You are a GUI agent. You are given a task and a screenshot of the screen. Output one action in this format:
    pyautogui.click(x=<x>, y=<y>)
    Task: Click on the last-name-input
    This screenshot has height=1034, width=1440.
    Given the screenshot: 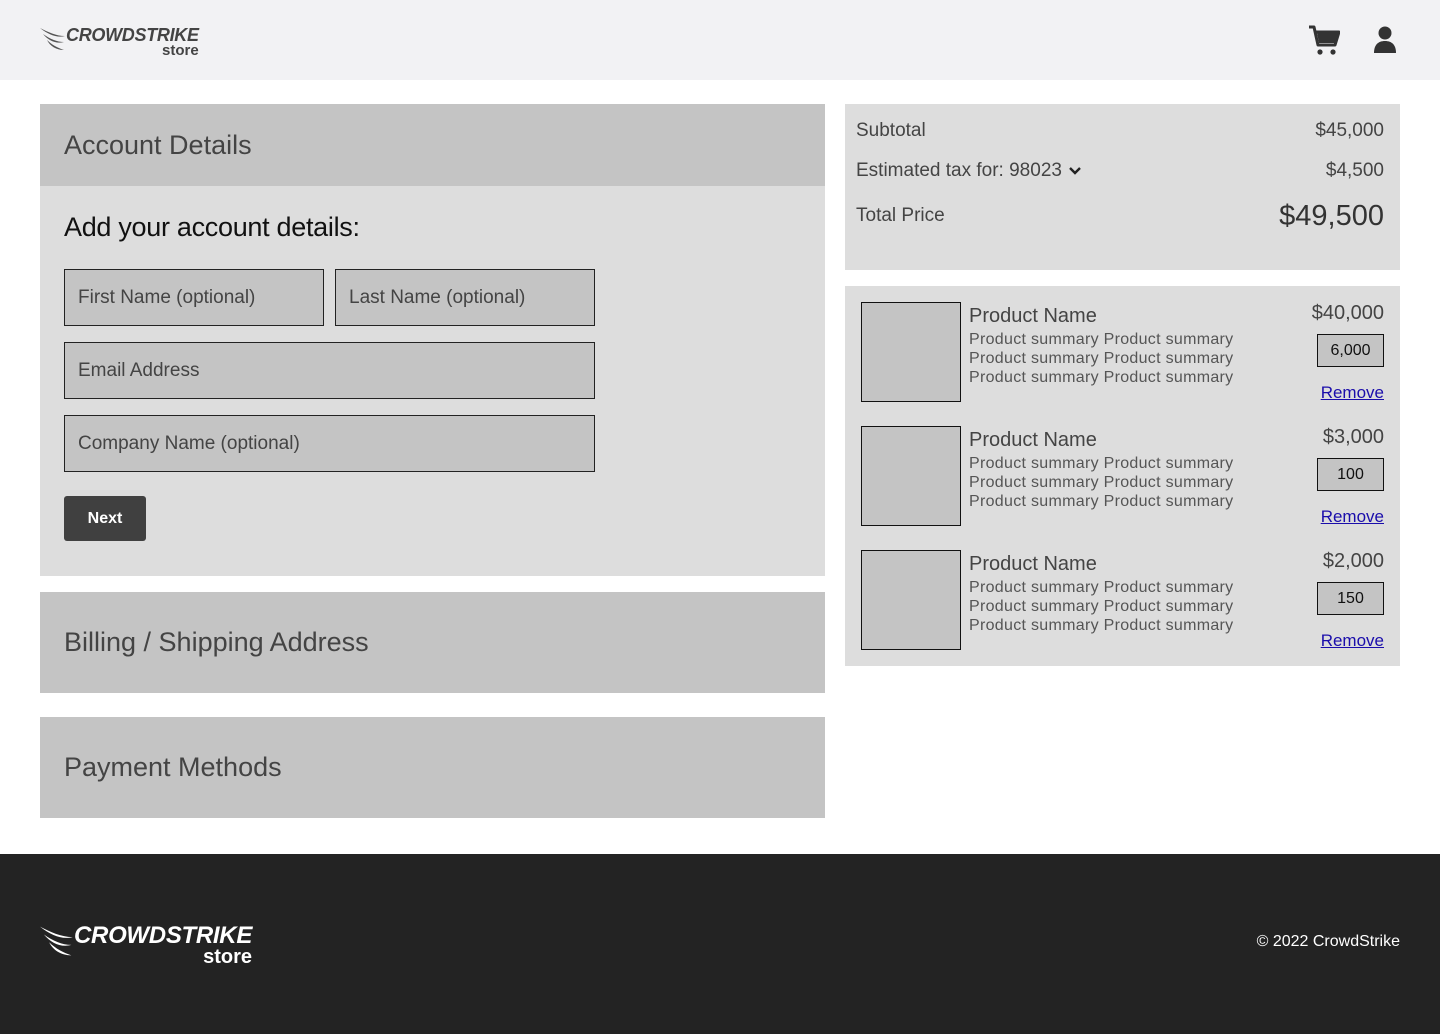 What is the action you would take?
    pyautogui.click(x=465, y=297)
    